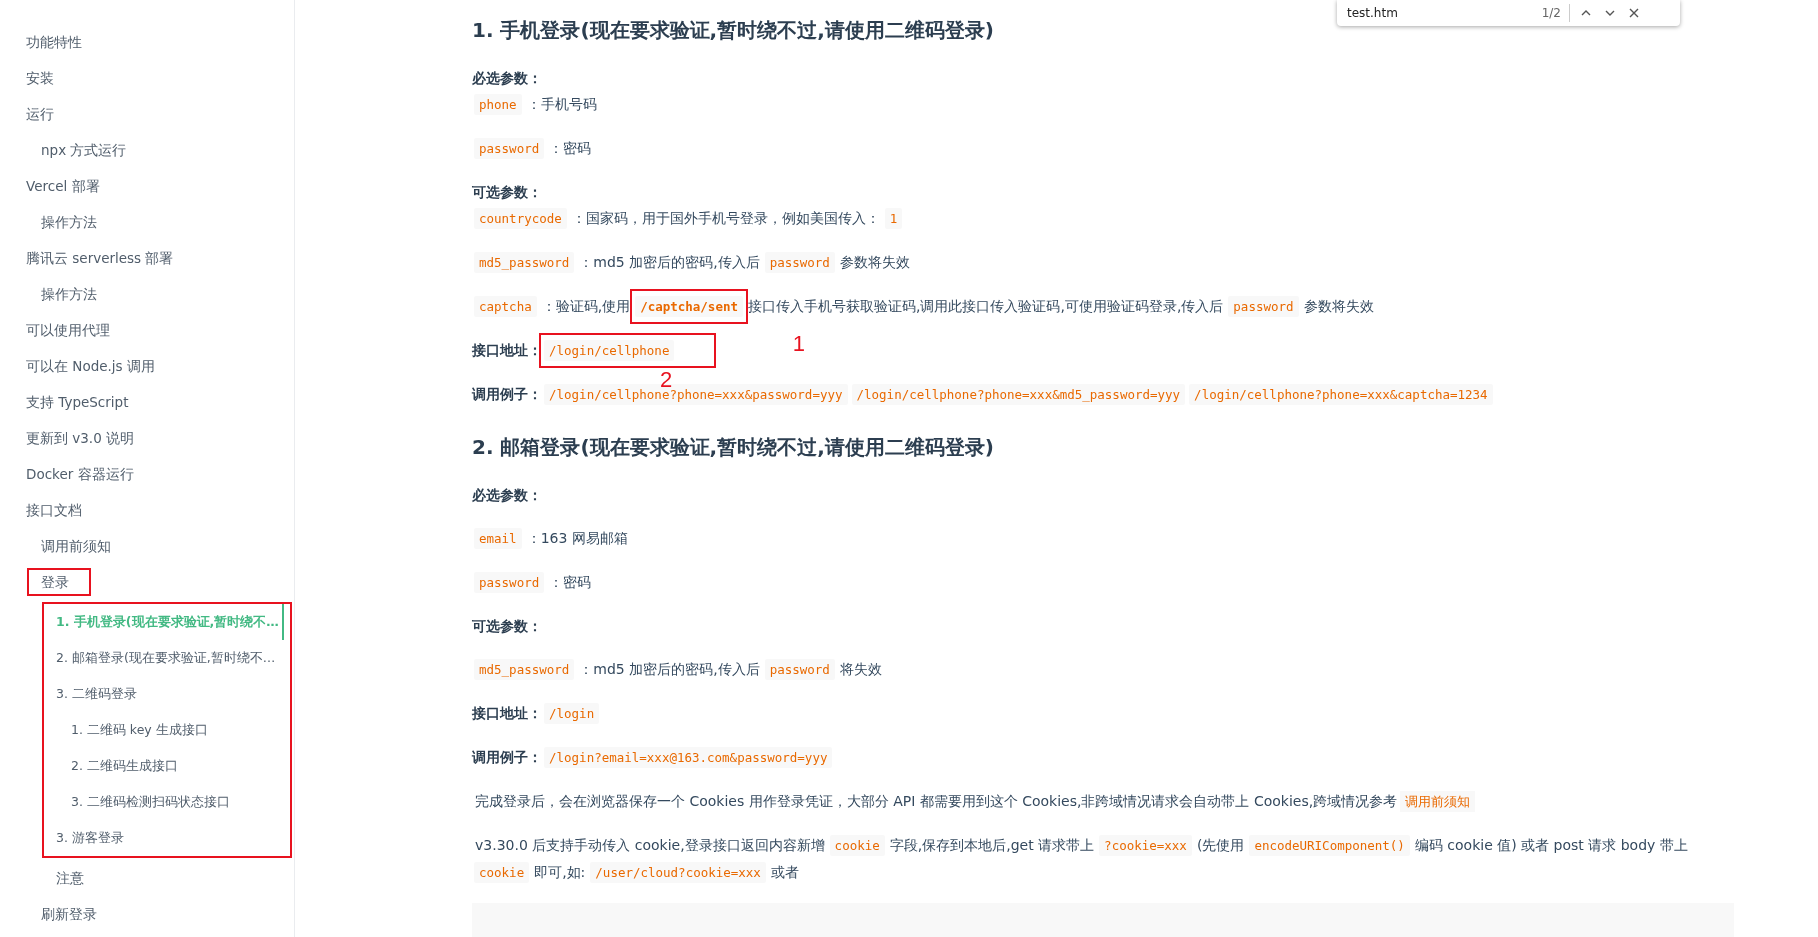 This screenshot has height=937, width=1818. I want to click on sidebar-item: 接口文档, so click(54, 510).